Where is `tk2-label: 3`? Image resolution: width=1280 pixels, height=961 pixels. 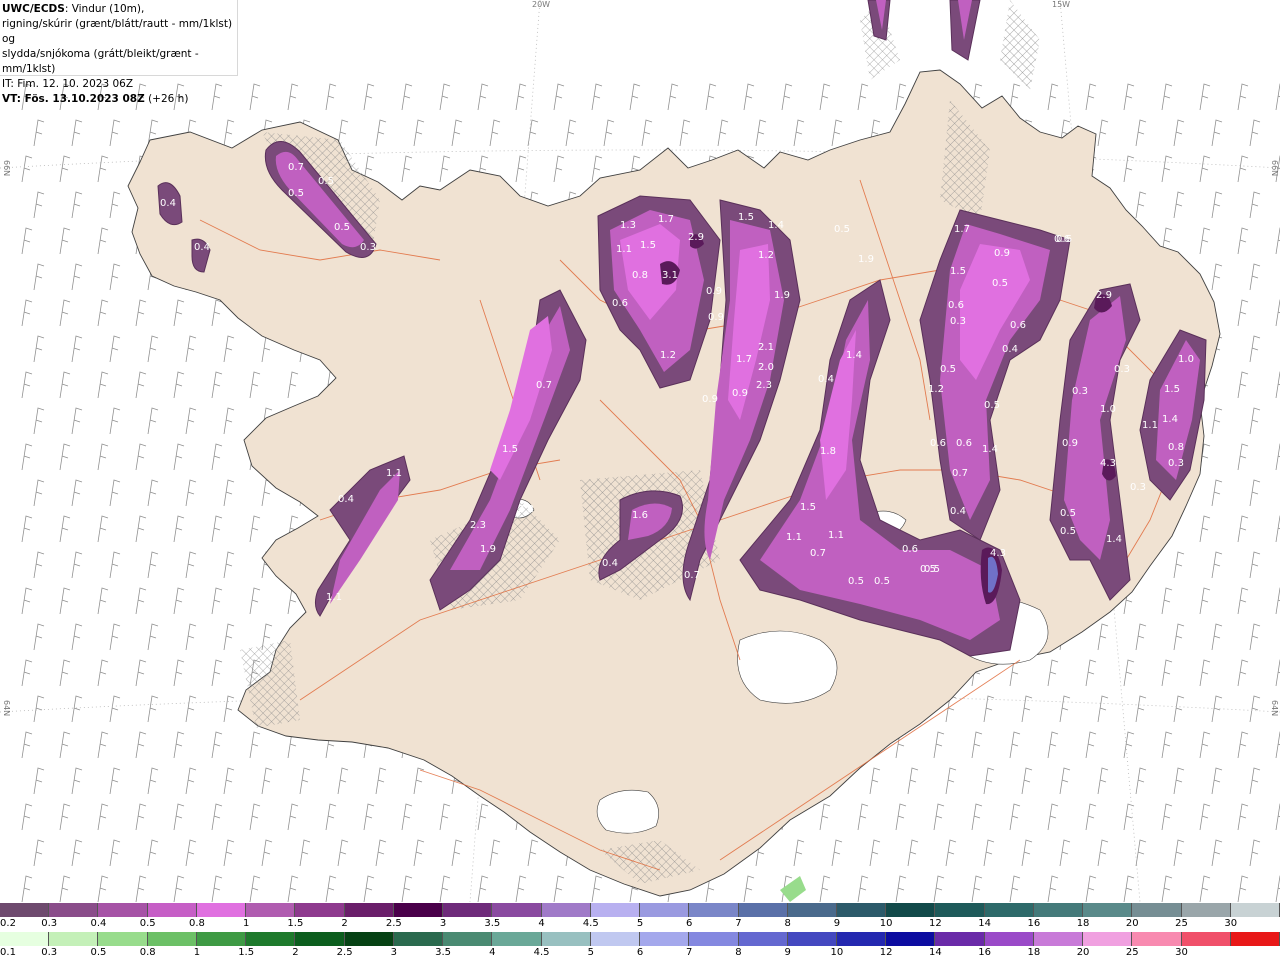 tk2-label: 3 is located at coordinates (394, 952).